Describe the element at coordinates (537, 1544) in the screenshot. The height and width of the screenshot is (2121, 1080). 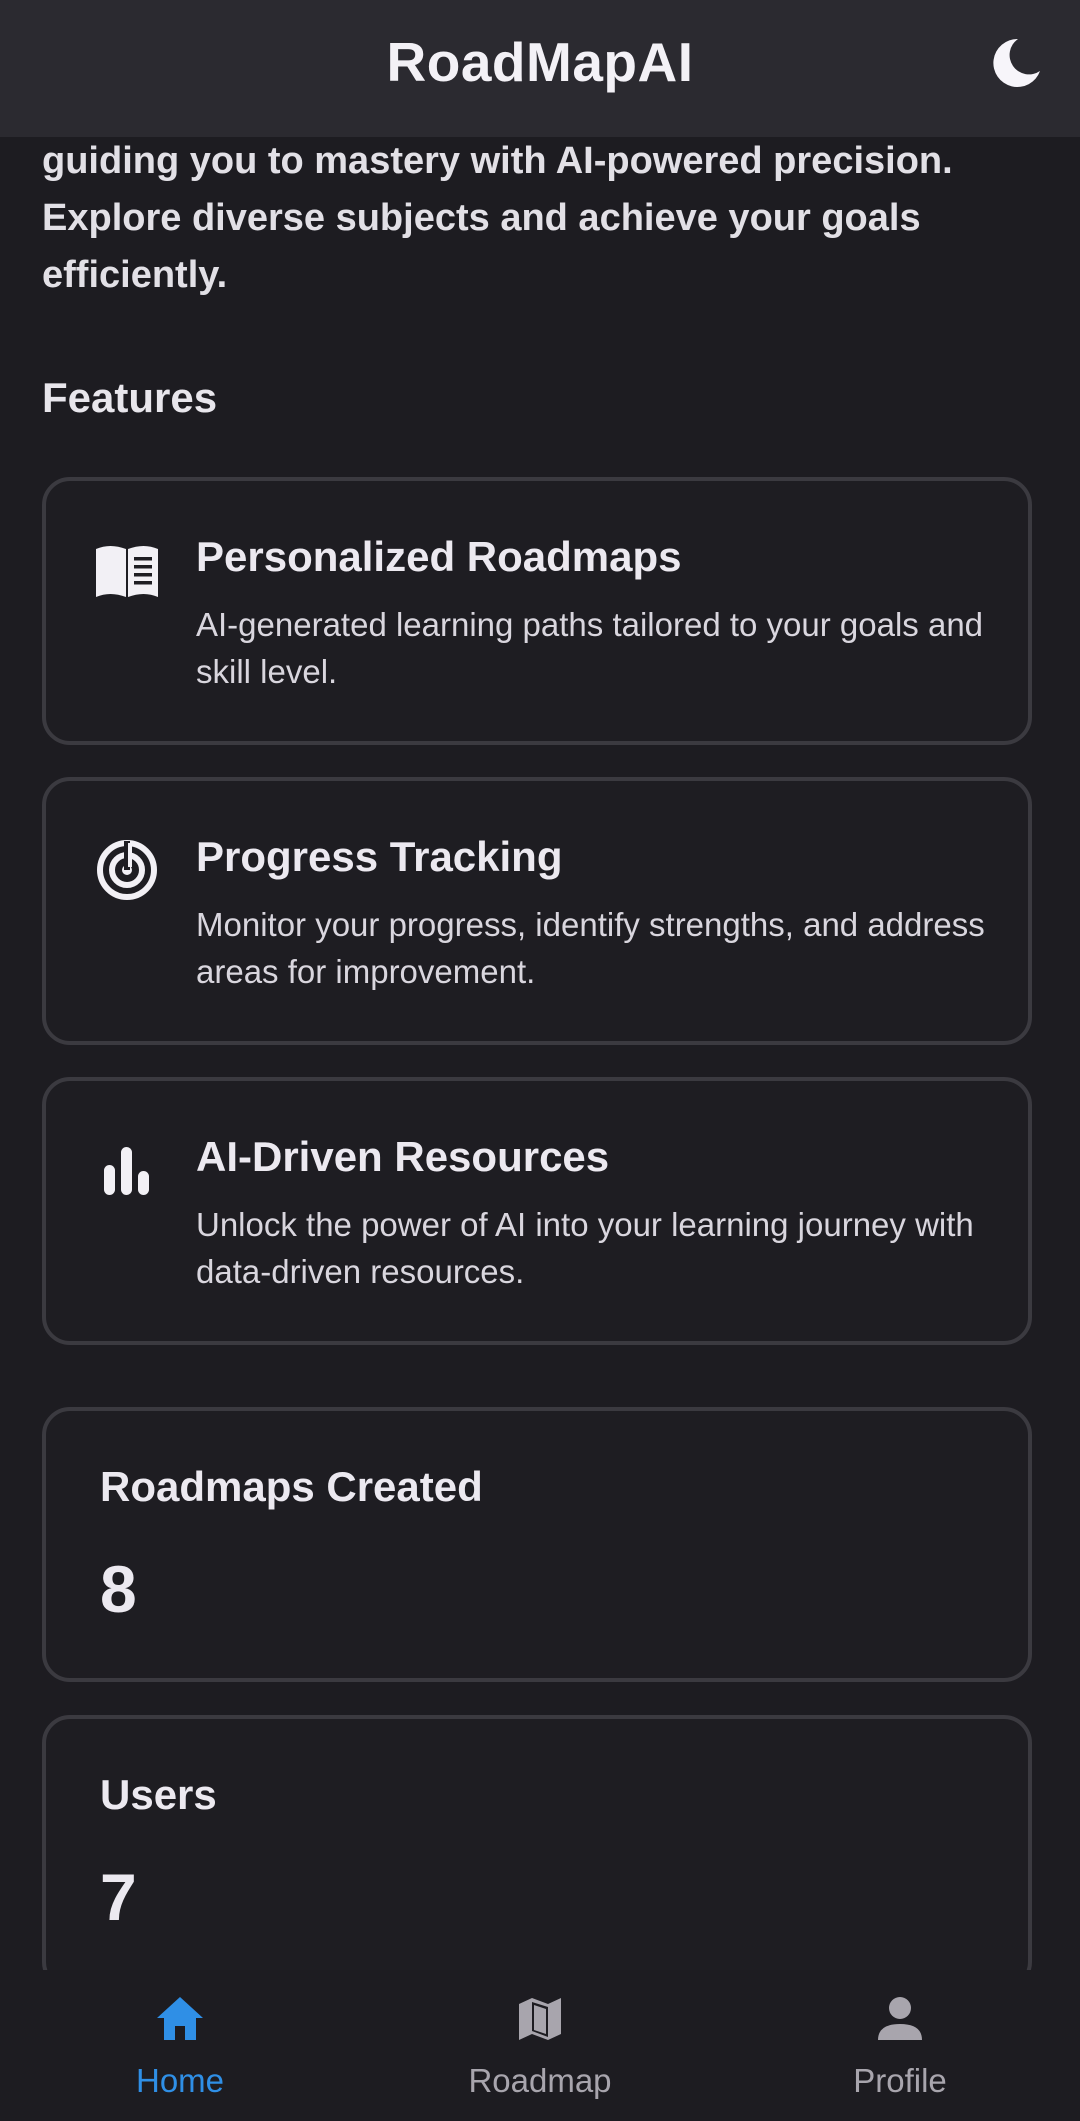
I see `stat-card-roadmaps-created: Roadmaps Created 8` at that location.